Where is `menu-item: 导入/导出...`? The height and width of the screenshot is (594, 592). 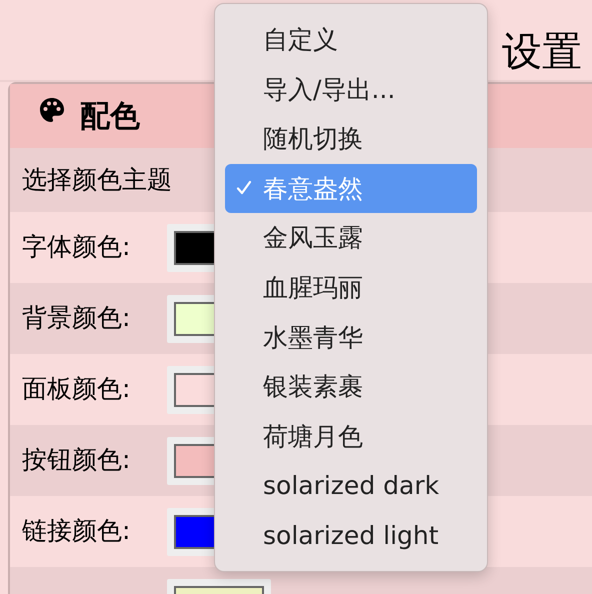
menu-item: 导入/导出... is located at coordinates (351, 89).